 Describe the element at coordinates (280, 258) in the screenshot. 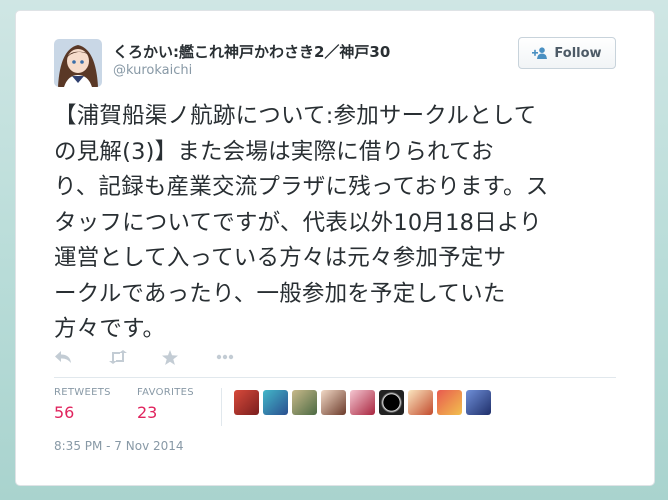

I see `tweet-line: 運営として入っている方々は元々参加予定サ` at that location.